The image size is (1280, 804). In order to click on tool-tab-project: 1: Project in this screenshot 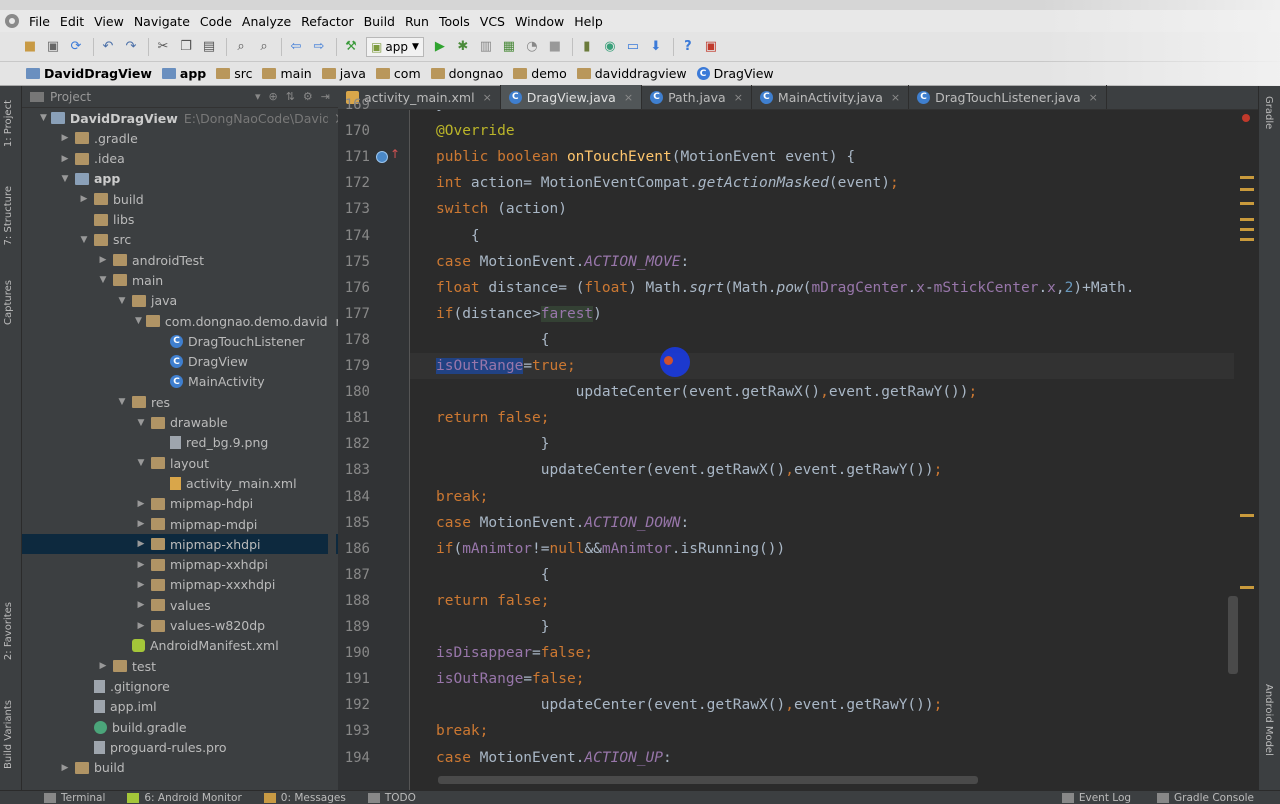, I will do `click(8, 123)`.